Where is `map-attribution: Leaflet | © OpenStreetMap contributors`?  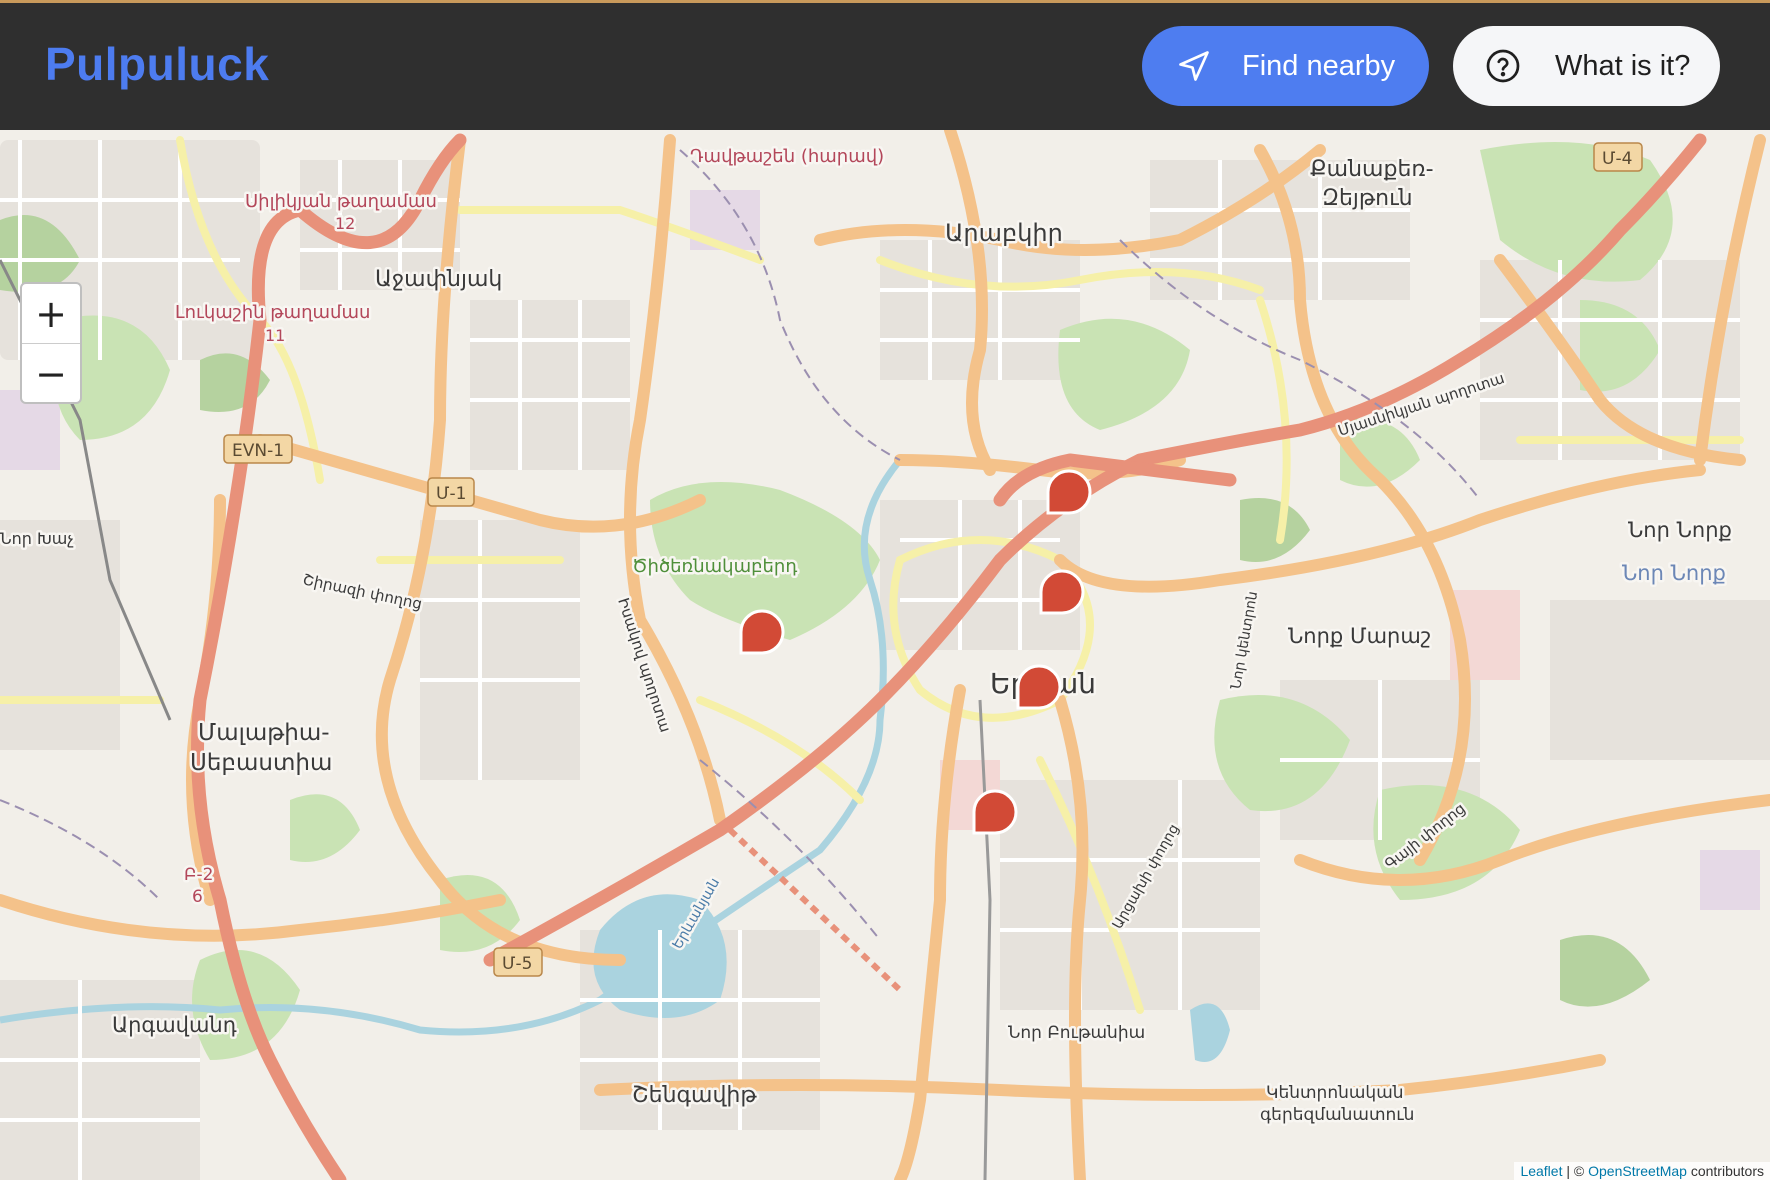 map-attribution: Leaflet | © OpenStreetMap contributors is located at coordinates (1642, 1171).